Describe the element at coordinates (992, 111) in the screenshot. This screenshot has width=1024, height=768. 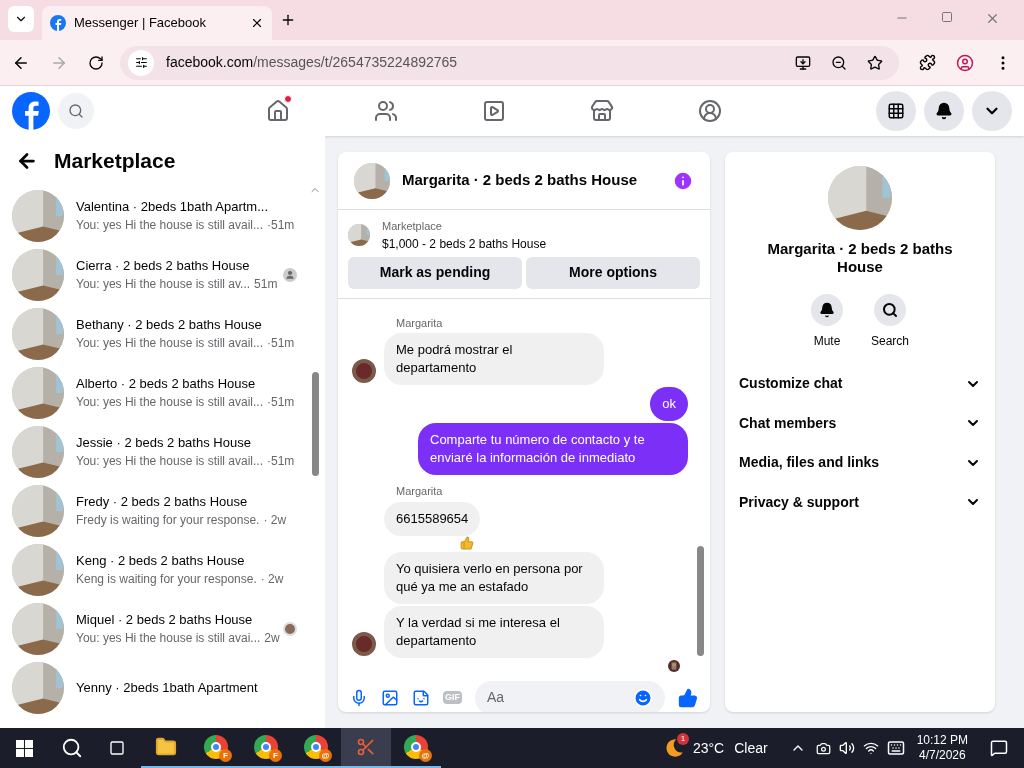
I see `account-button` at that location.